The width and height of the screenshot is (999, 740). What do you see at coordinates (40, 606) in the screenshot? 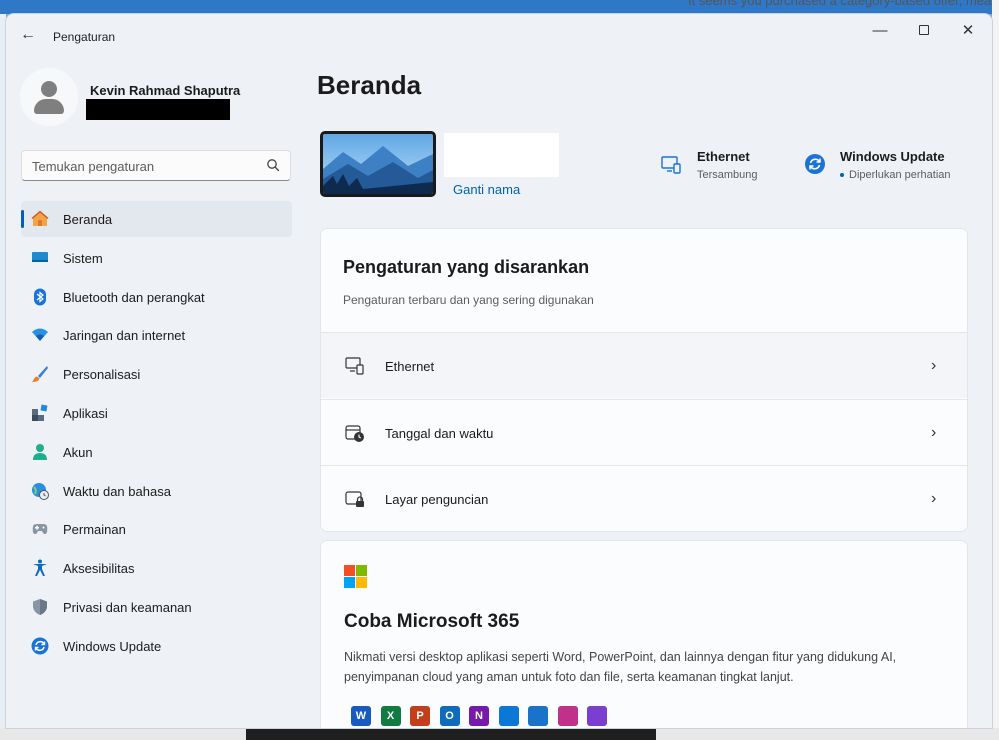
I see `shield-icon` at bounding box center [40, 606].